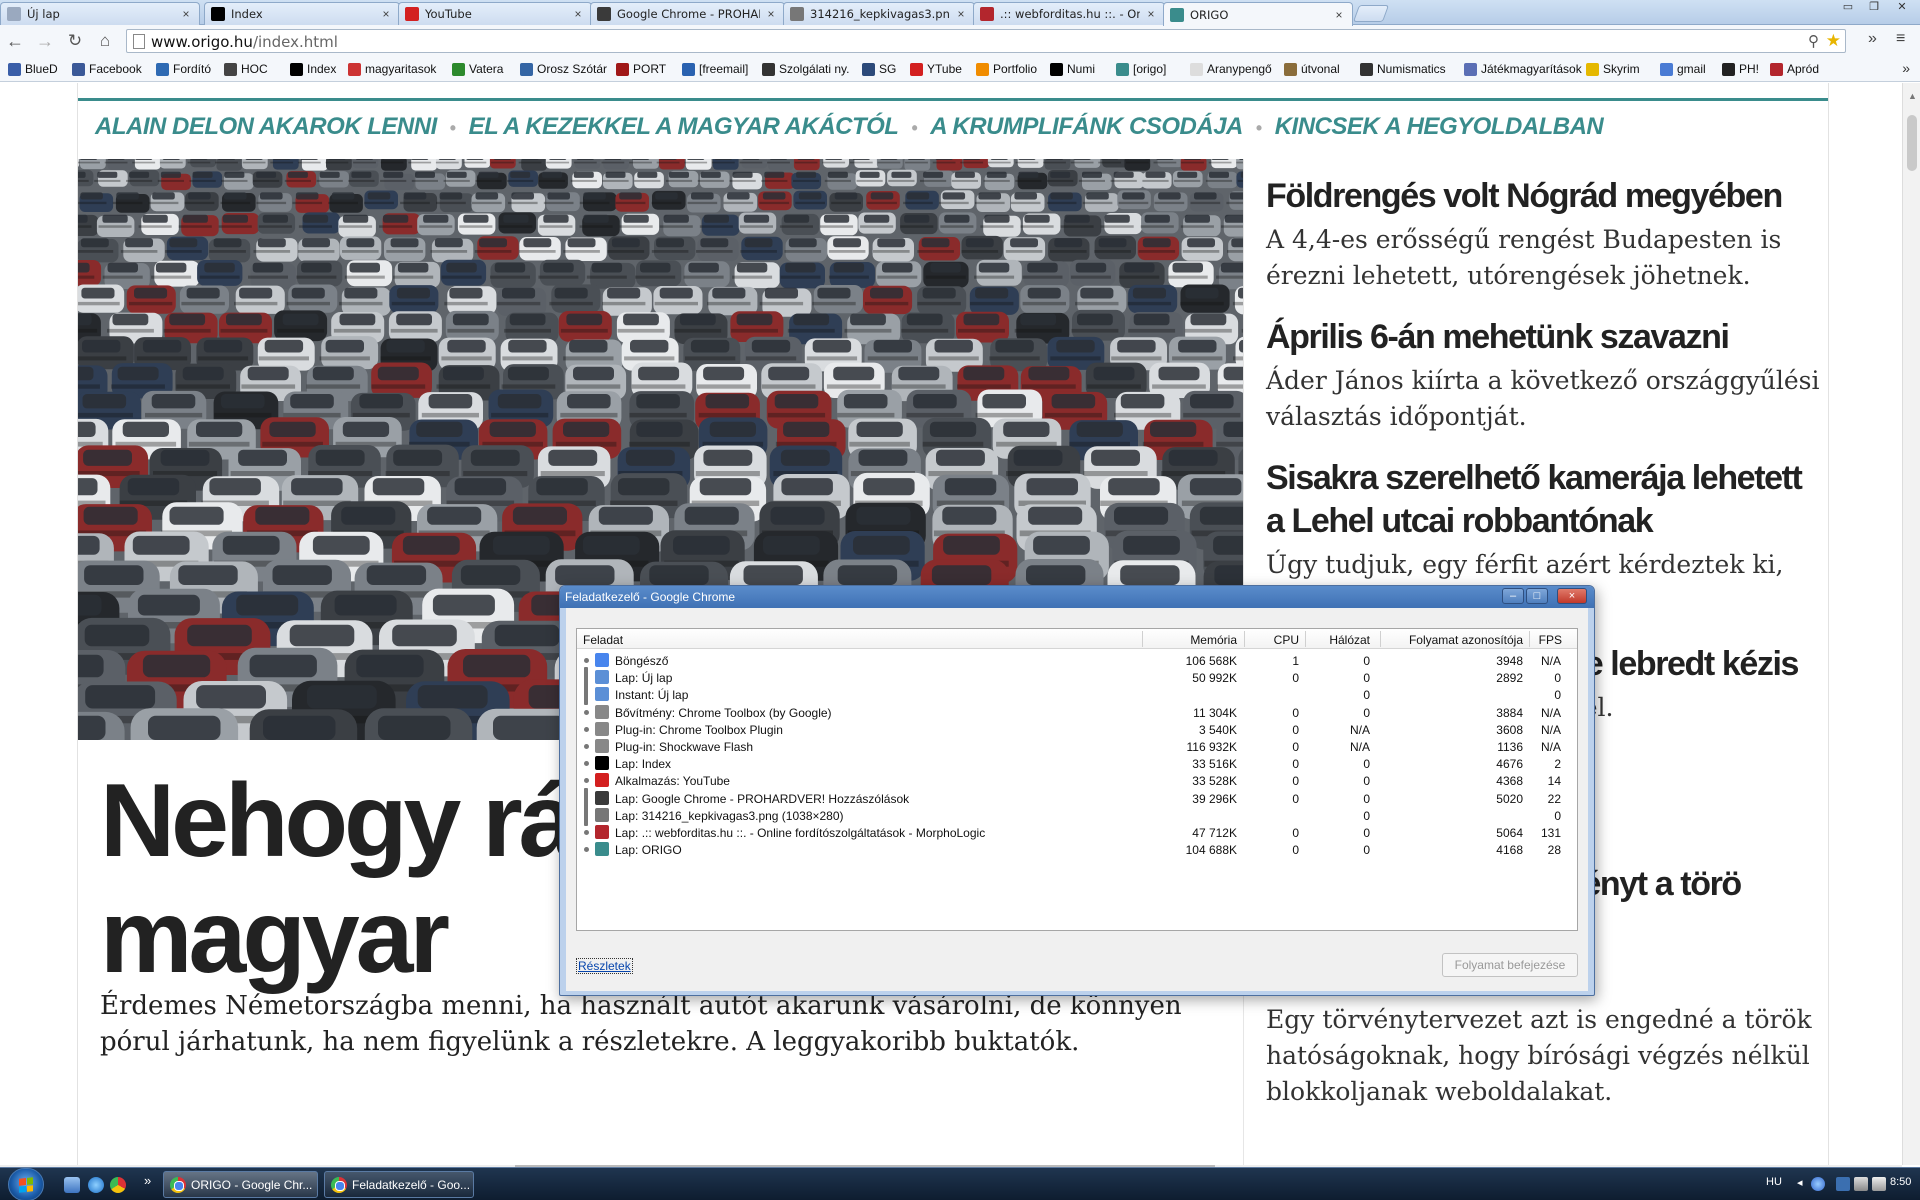  What do you see at coordinates (1513, 596) in the screenshot?
I see `minimize-icon: –` at bounding box center [1513, 596].